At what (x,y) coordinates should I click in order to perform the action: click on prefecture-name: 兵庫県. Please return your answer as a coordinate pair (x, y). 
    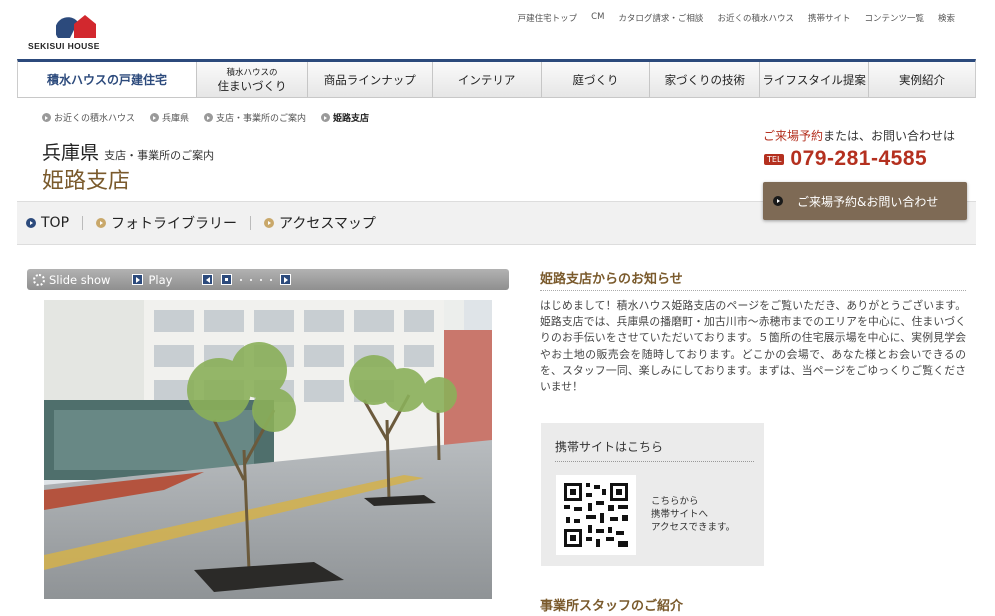
    Looking at the image, I should click on (71, 153).